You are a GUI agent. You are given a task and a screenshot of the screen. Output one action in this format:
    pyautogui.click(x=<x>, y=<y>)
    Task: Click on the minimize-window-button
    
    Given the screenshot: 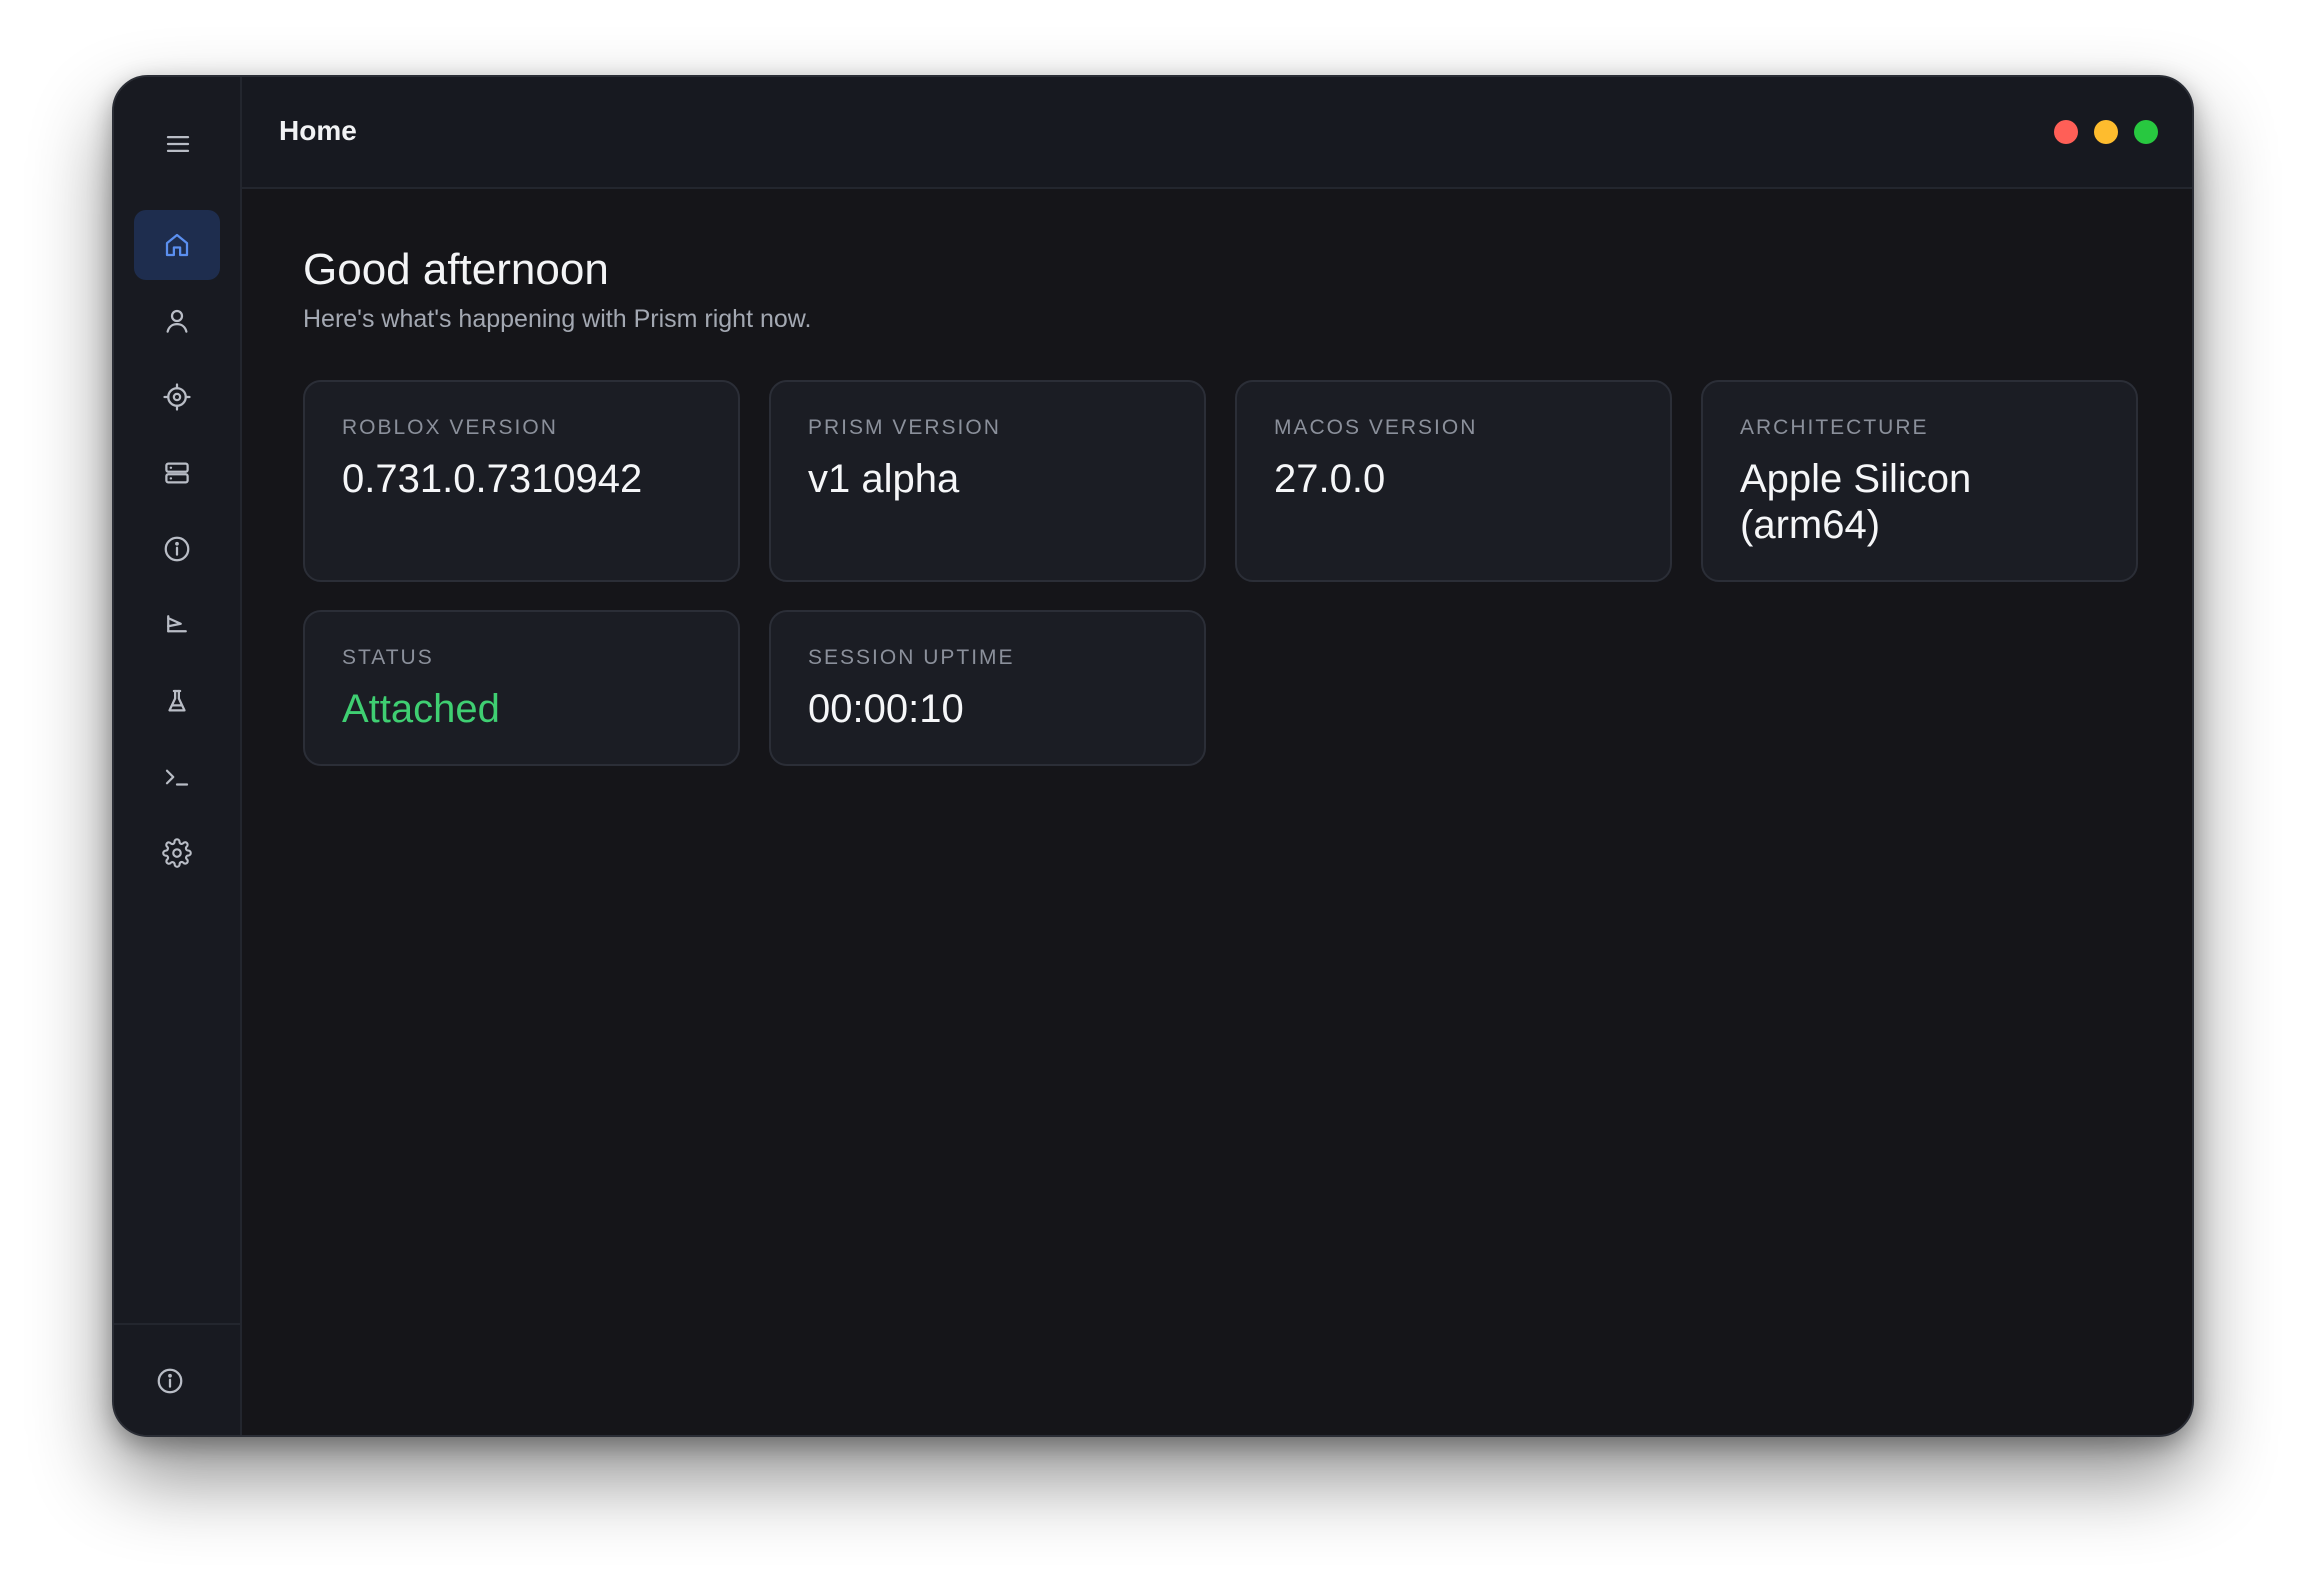 What is the action you would take?
    pyautogui.click(x=2106, y=132)
    